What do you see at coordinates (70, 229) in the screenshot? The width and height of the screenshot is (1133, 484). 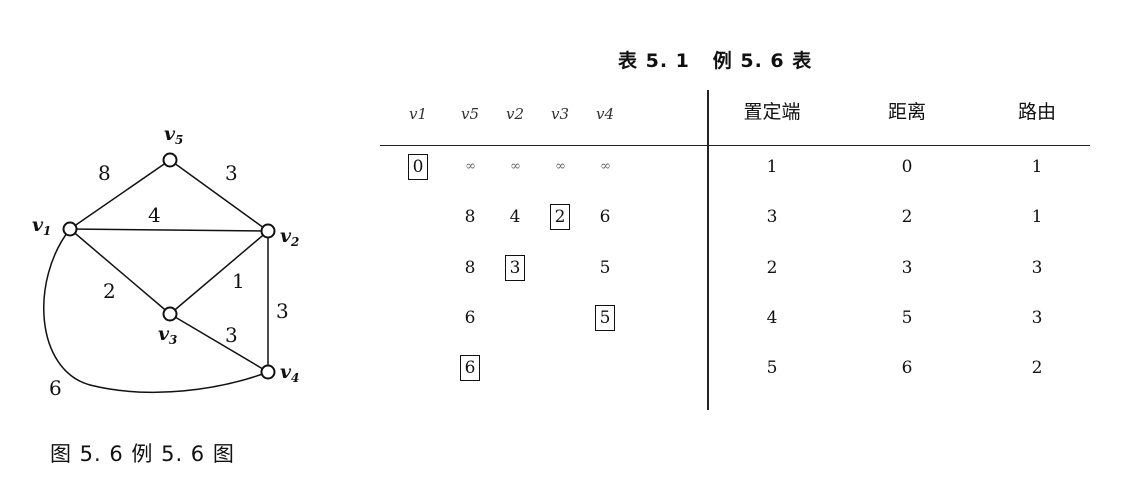 I see `node-v1` at bounding box center [70, 229].